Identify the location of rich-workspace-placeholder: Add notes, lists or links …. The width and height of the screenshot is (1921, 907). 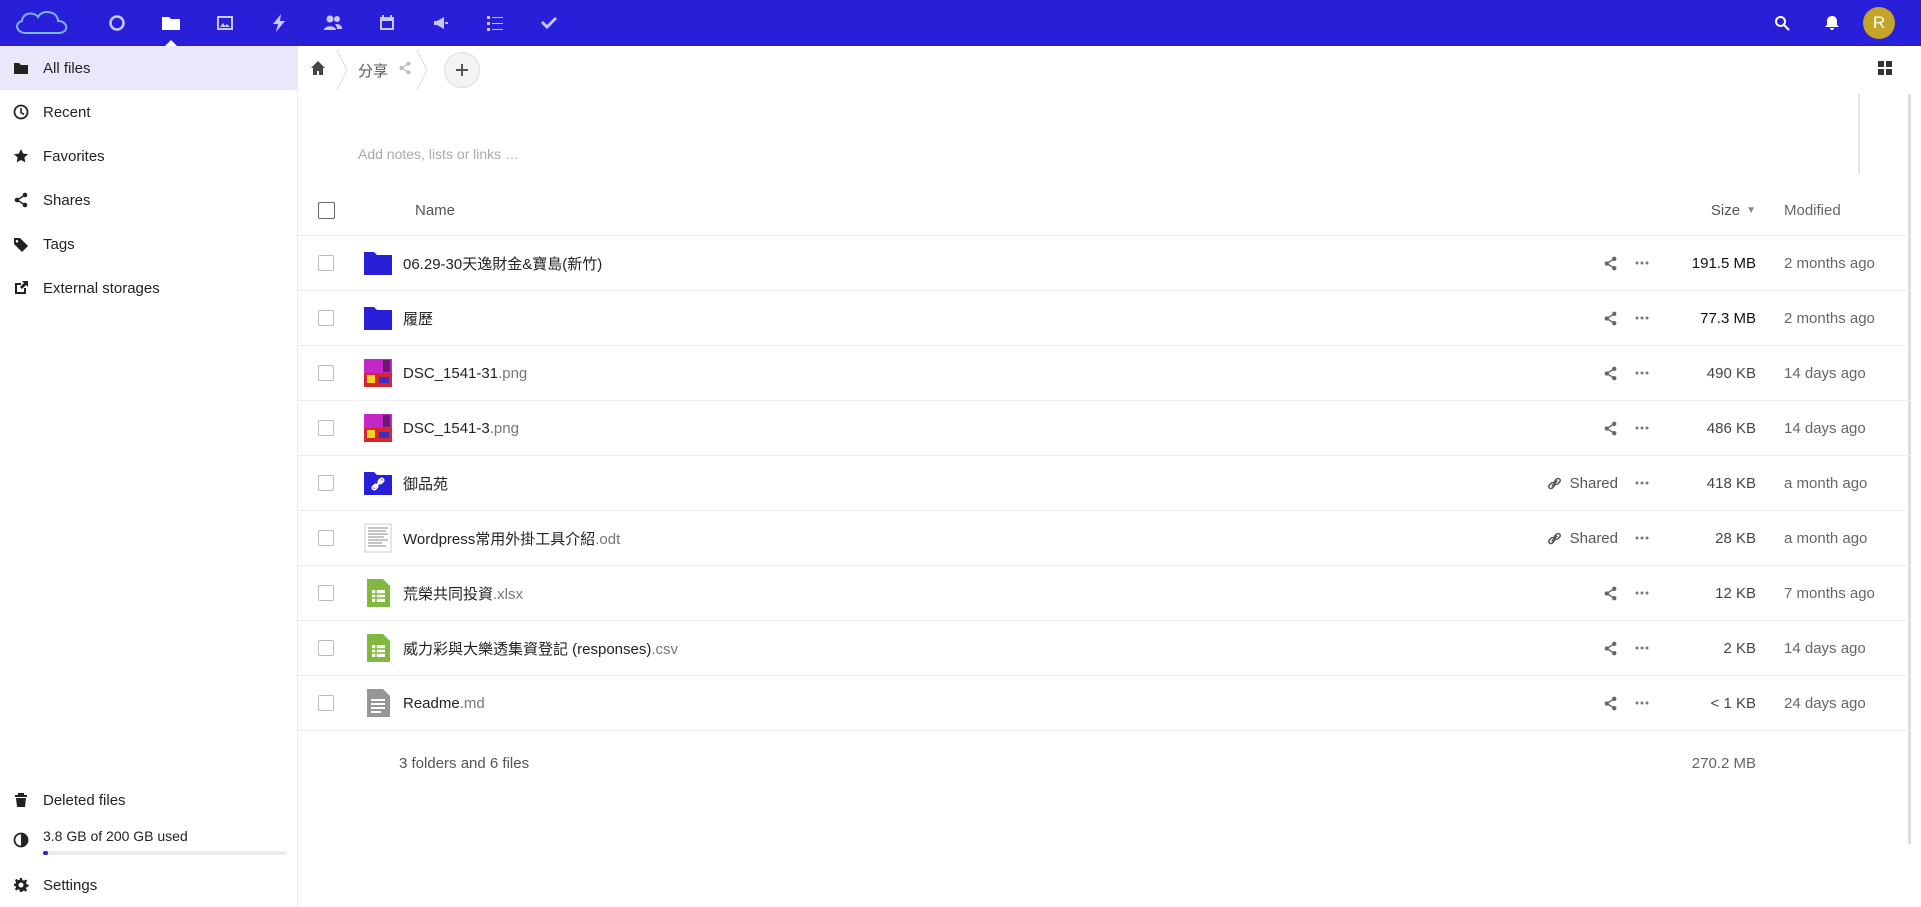
(438, 154).